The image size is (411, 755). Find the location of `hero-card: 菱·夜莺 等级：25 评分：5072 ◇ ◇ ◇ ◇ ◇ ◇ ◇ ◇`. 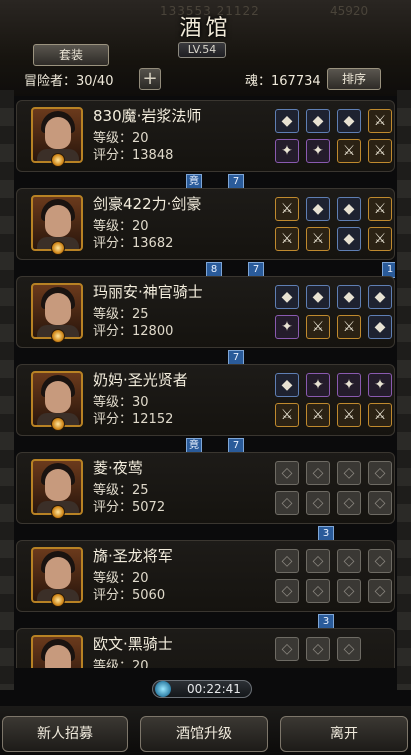

hero-card: 菱·夜莺 等级：25 评分：5072 ◇ ◇ ◇ ◇ ◇ ◇ ◇ ◇ is located at coordinates (205, 488).